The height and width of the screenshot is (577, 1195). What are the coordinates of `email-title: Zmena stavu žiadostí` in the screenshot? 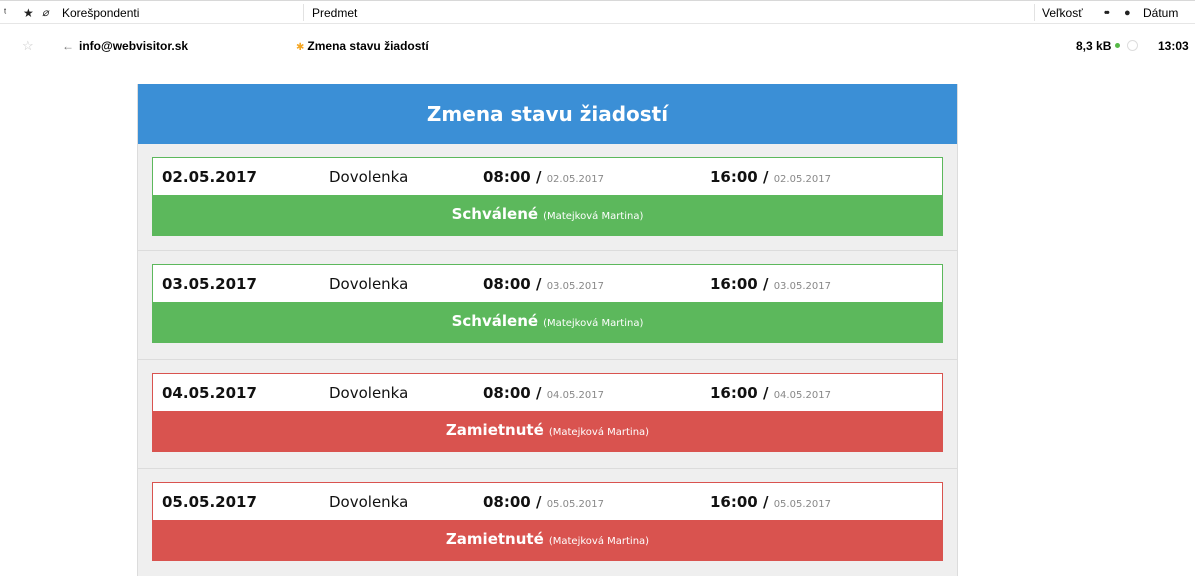 It's located at (547, 114).